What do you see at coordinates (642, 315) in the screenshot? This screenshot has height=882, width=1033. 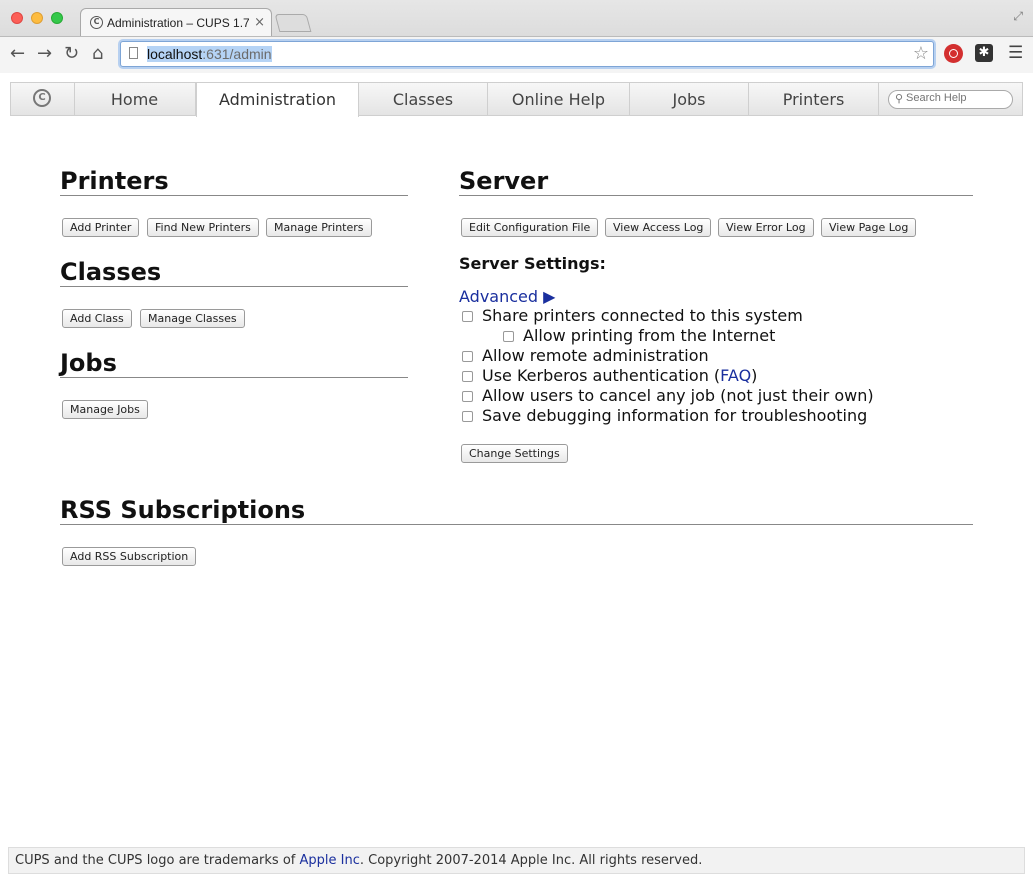 I see `share-printers-label: Share printers connected to this system` at bounding box center [642, 315].